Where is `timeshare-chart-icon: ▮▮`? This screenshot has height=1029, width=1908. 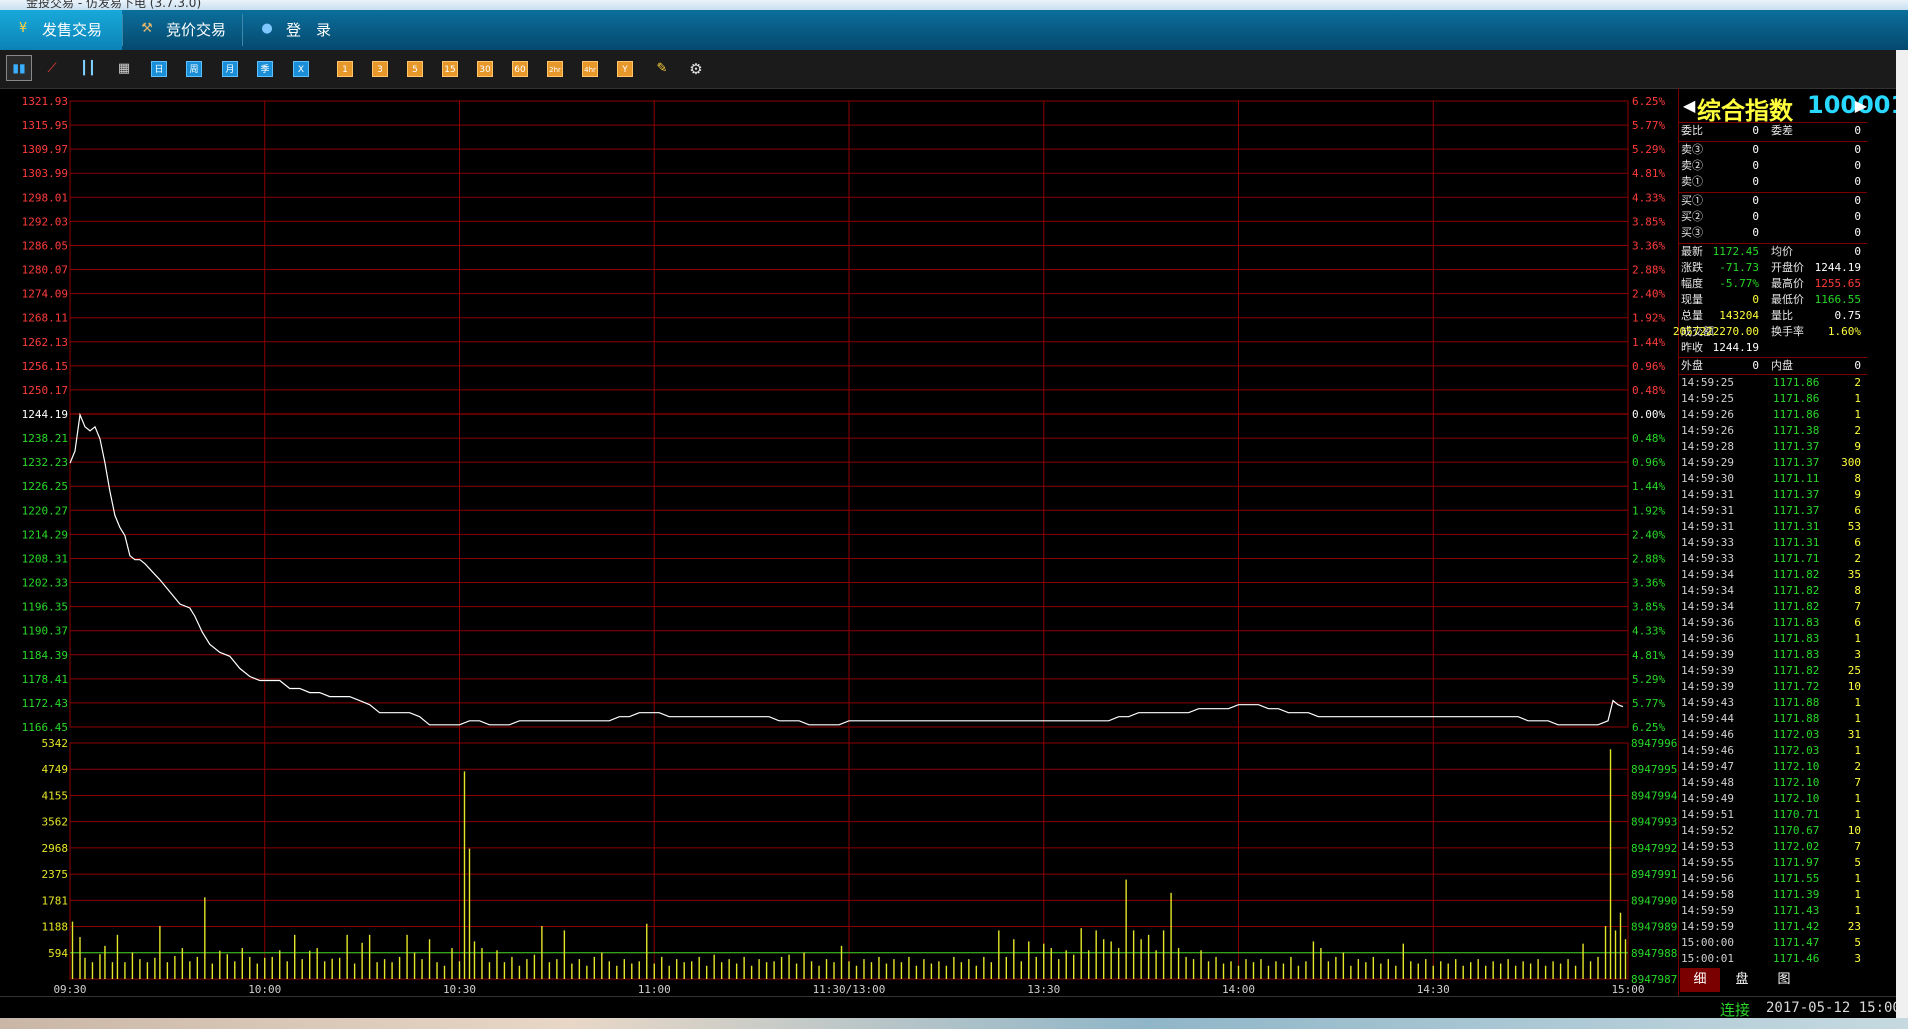 timeshare-chart-icon: ▮▮ is located at coordinates (19, 68).